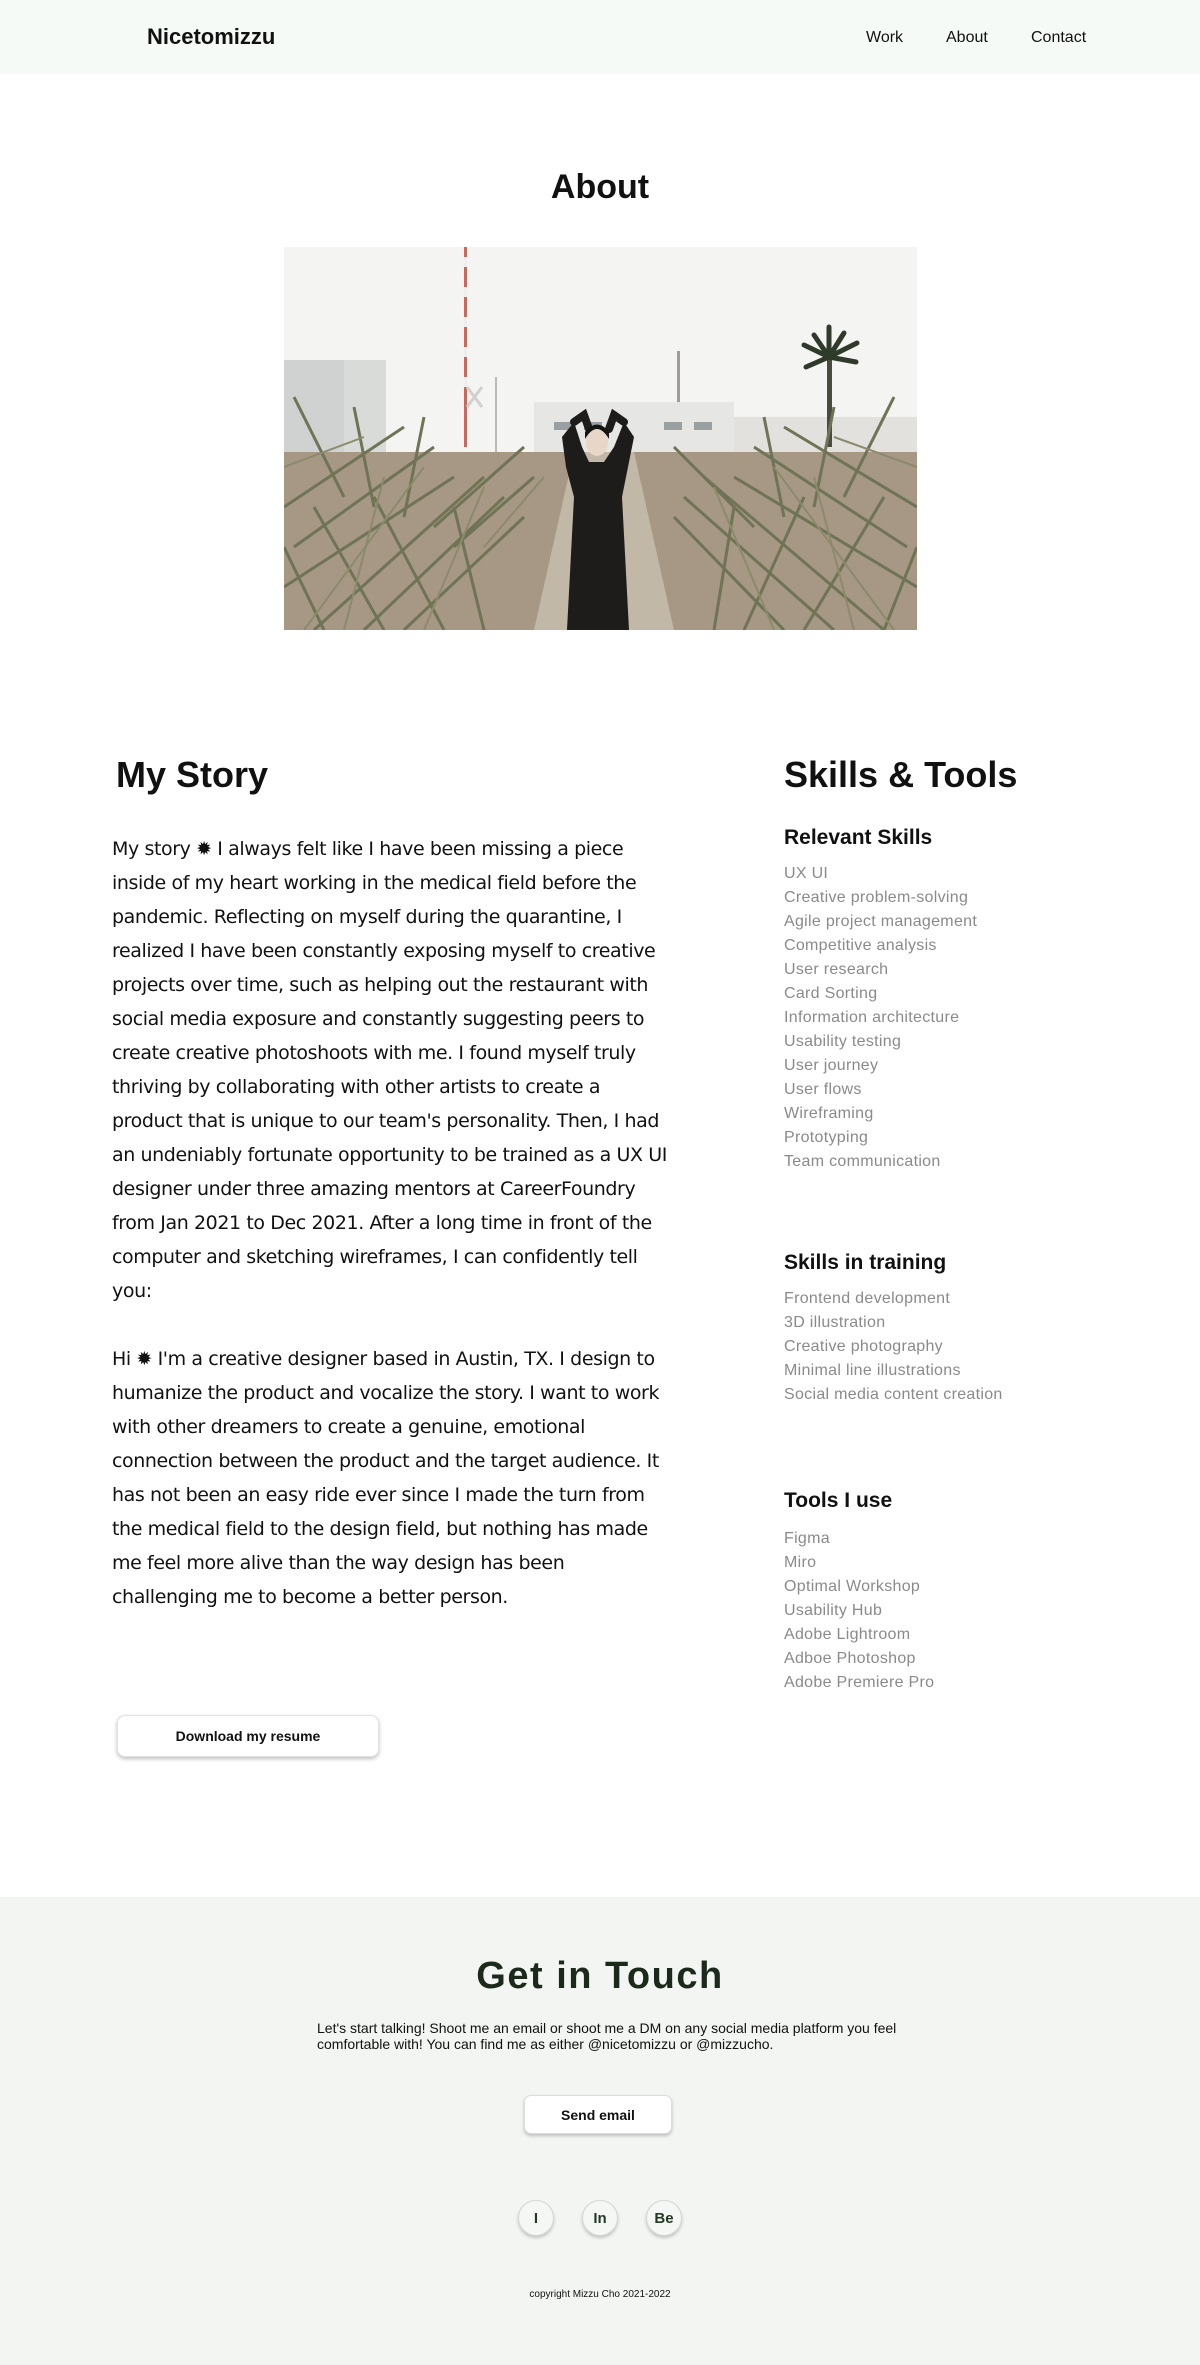  Describe the element at coordinates (600, 2218) in the screenshot. I see `linkedin-icon: In` at that location.